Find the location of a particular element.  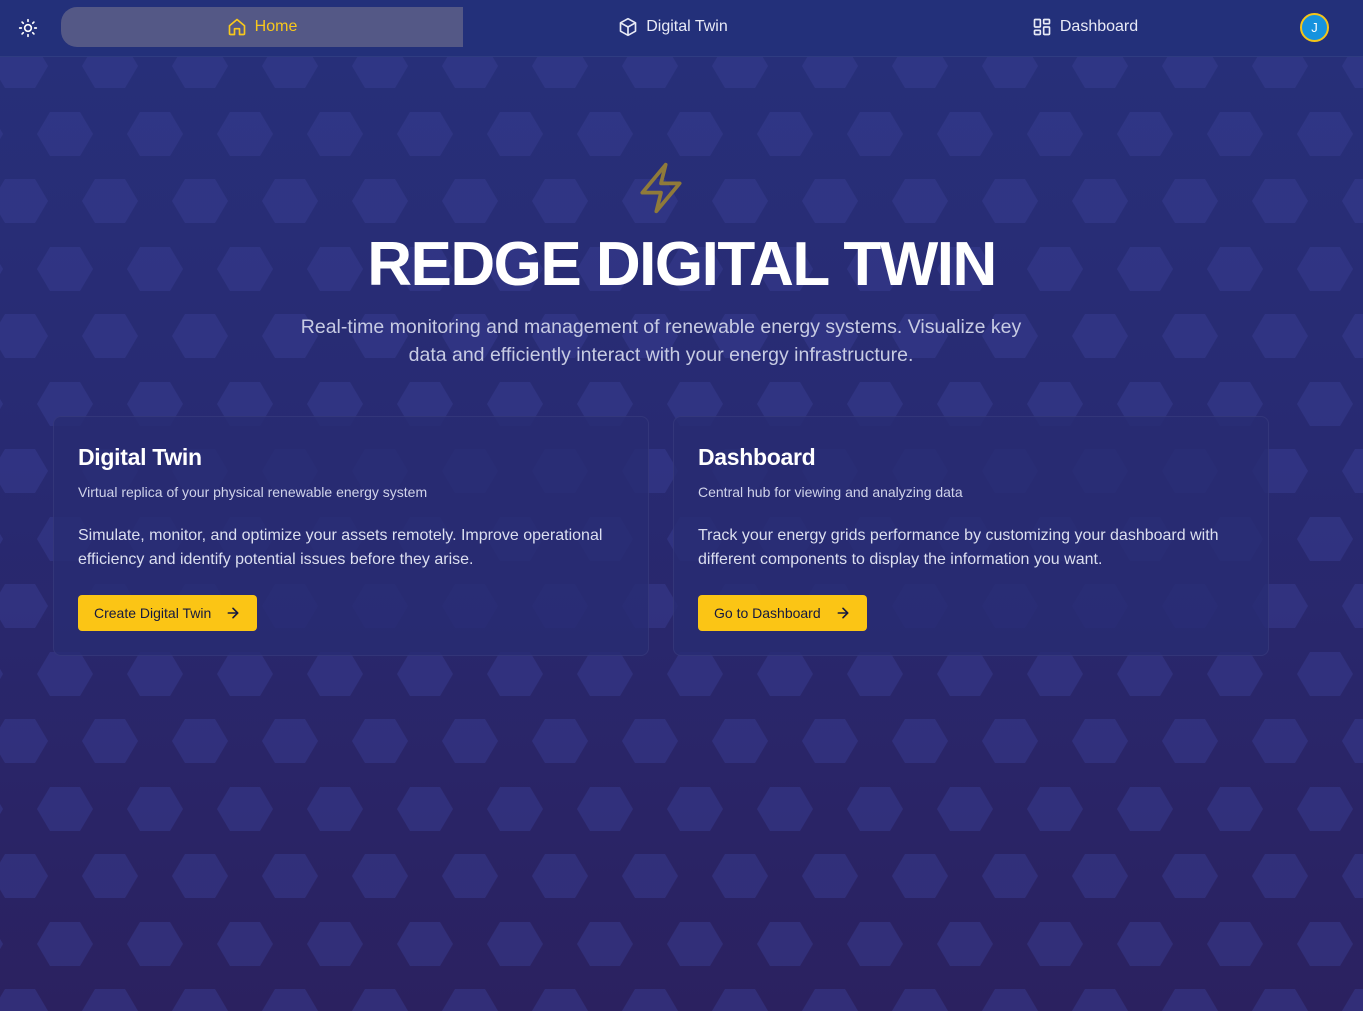

avatar-initial: J is located at coordinates (1314, 27).